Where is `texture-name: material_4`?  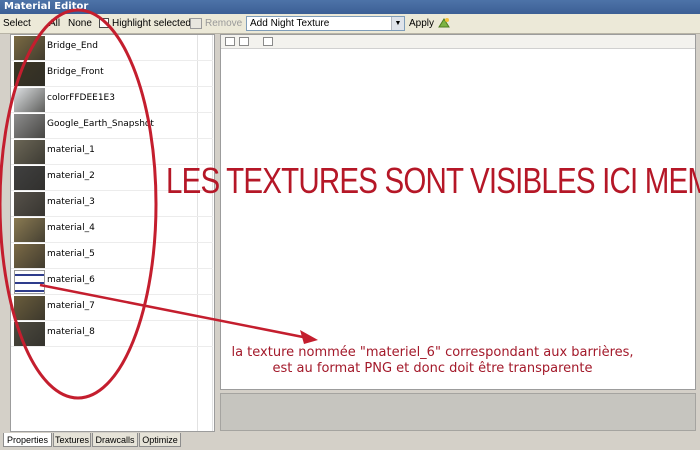 texture-name: material_4 is located at coordinates (71, 228).